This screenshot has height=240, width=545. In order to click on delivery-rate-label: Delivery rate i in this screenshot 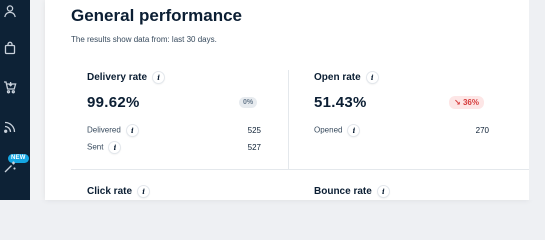, I will do `click(126, 78)`.